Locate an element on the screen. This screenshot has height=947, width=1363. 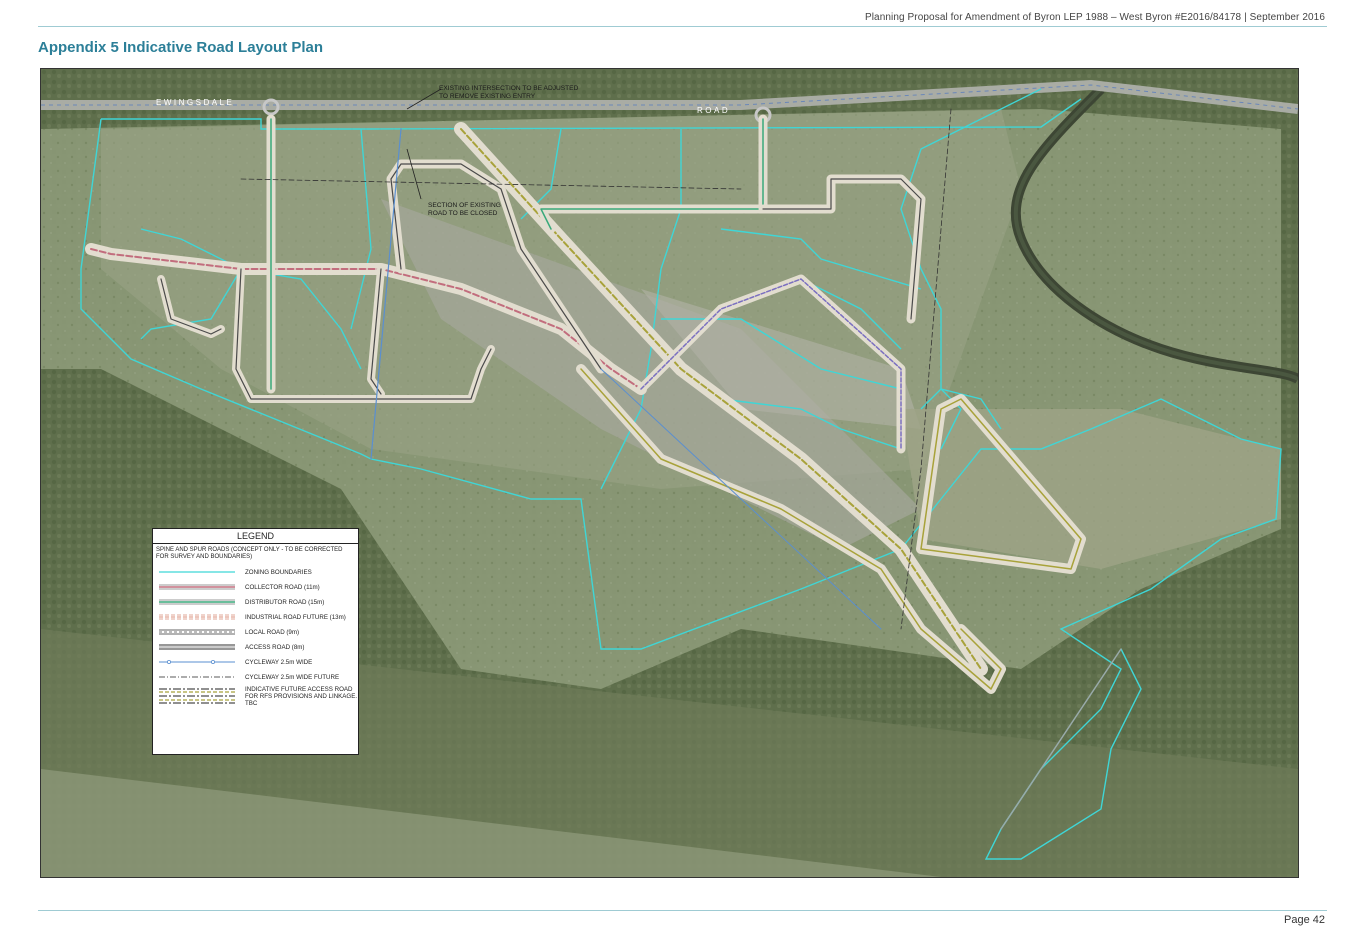
intersection-note-line2: TO REMOVE EXISTING ENTRY is located at coordinates (487, 96).